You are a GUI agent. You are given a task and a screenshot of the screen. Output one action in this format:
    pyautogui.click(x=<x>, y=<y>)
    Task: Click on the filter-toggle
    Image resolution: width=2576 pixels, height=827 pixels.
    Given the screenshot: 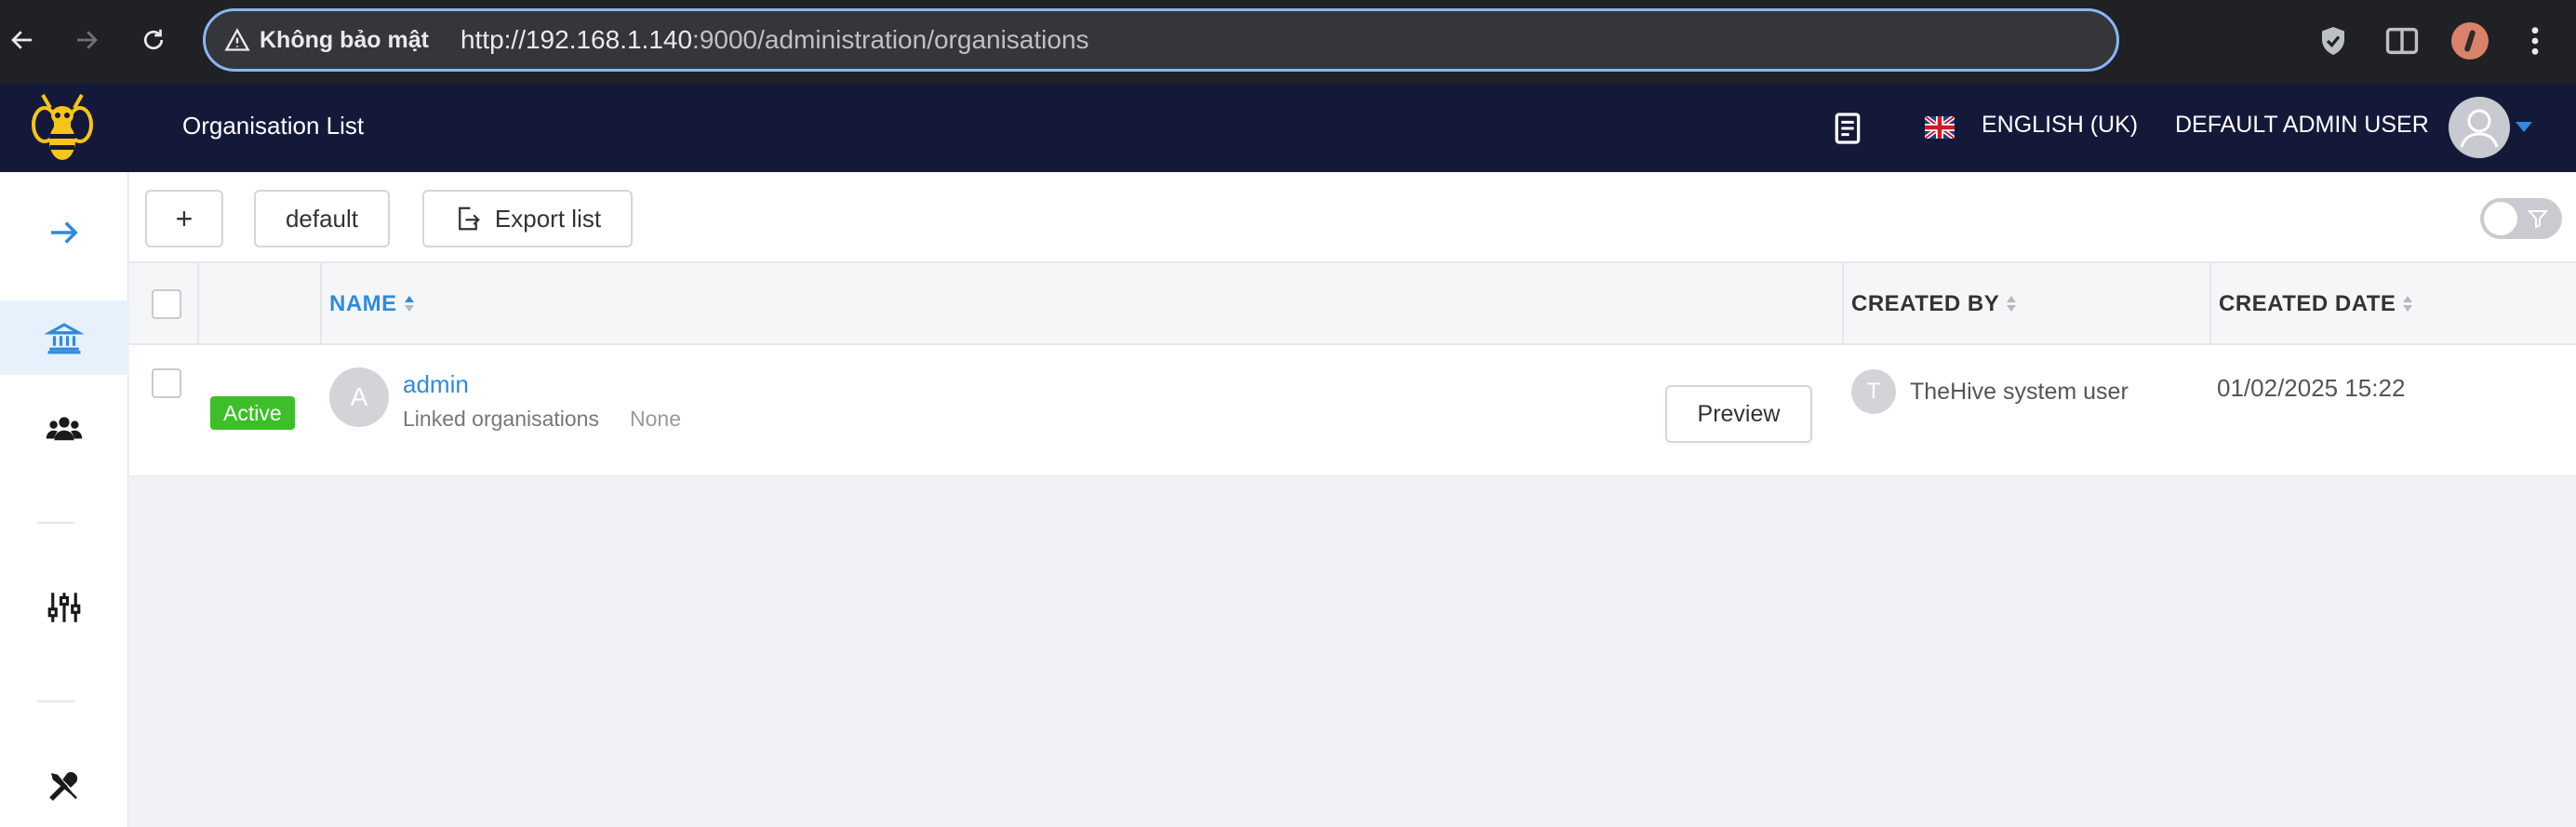 What is the action you would take?
    pyautogui.click(x=2521, y=218)
    